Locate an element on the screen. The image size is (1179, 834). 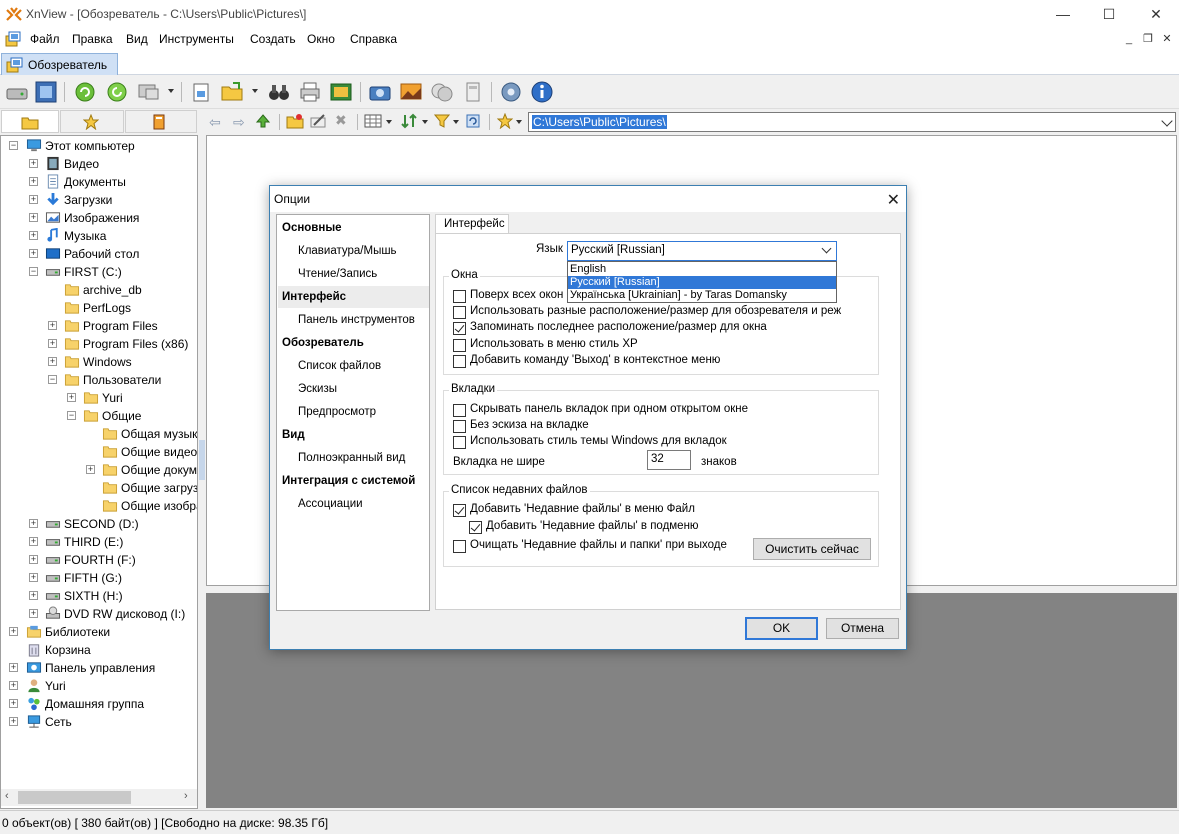
category-read-write: Чтение/Запись is located at coordinates (337, 274).